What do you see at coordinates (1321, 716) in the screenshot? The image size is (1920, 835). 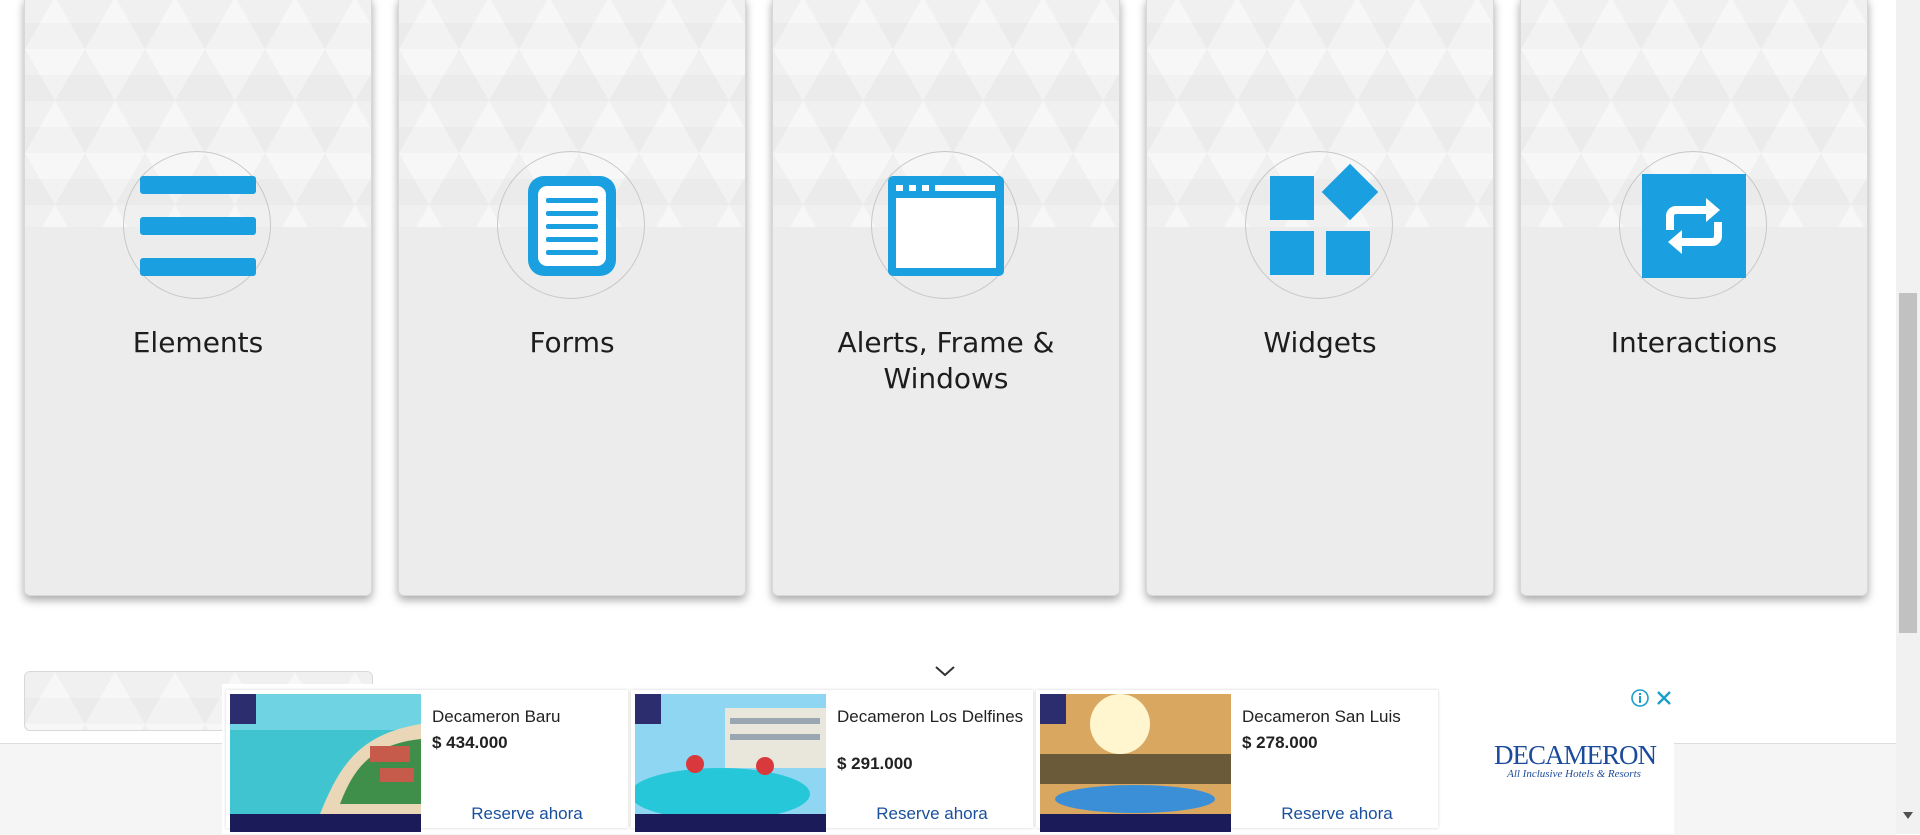 I see `ad-item-name: Decameron San Luis` at bounding box center [1321, 716].